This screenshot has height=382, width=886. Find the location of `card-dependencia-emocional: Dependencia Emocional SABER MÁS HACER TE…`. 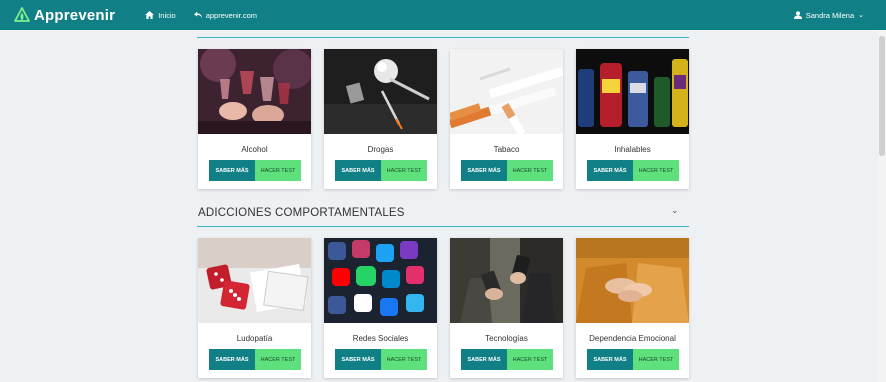

card-dependencia-emocional: Dependencia Emocional SABER MÁS HACER TE… is located at coordinates (632, 308).